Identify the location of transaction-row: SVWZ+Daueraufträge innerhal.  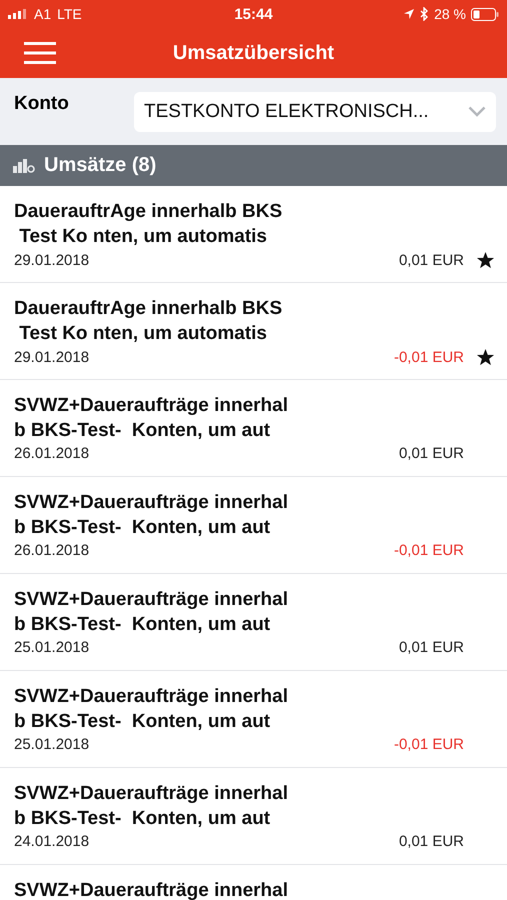
(253, 882).